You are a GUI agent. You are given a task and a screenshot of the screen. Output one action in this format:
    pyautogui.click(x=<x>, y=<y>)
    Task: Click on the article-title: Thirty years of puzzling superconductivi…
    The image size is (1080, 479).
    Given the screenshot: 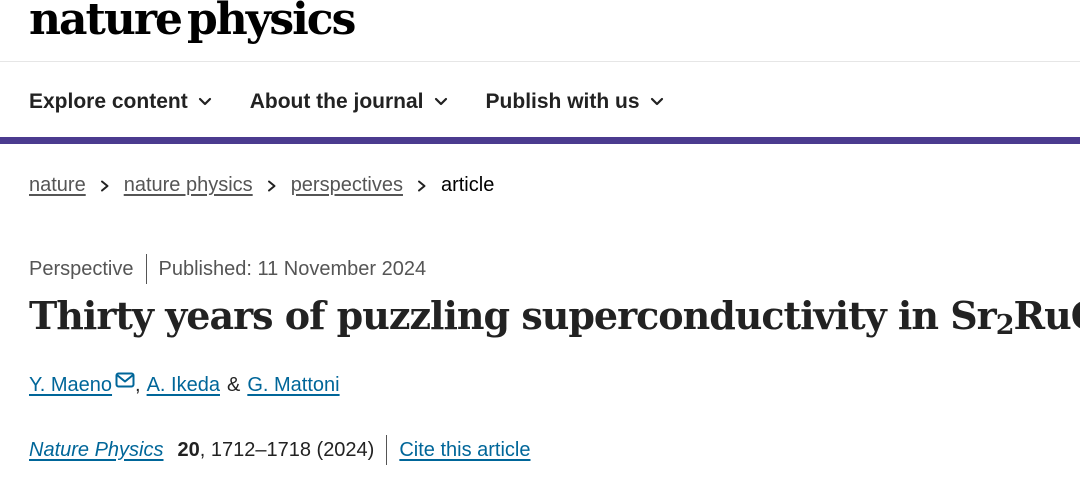 What is the action you would take?
    pyautogui.click(x=554, y=316)
    